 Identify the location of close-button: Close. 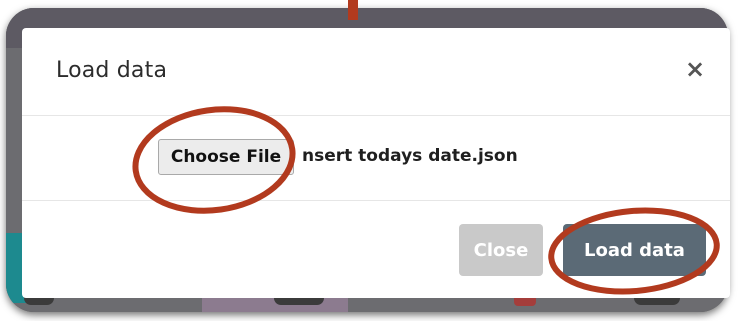
(501, 250).